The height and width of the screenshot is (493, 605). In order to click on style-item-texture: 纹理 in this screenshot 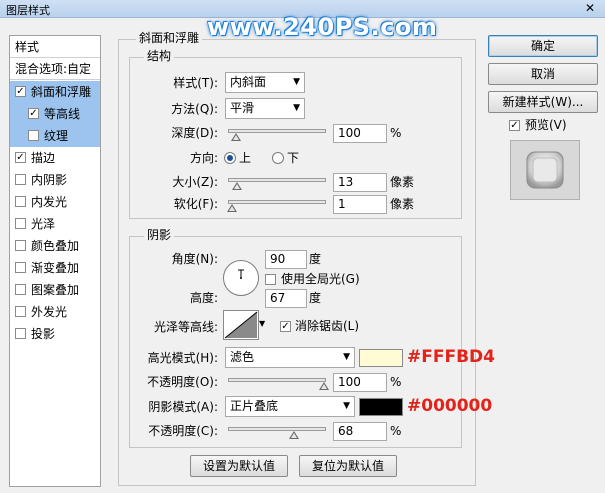, I will do `click(55, 136)`.